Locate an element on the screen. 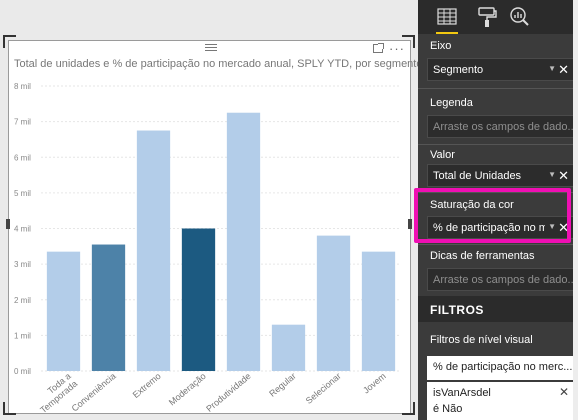 This screenshot has height=420, width=578. analytics-tab-icon is located at coordinates (519, 17).